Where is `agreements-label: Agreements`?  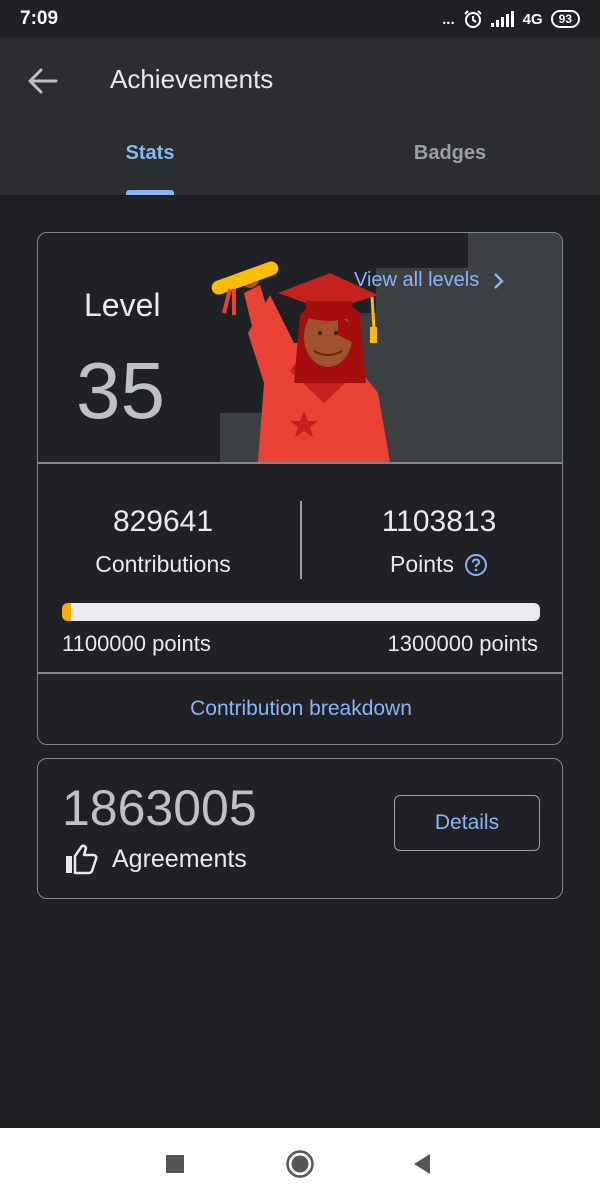
agreements-label: Agreements is located at coordinates (179, 858).